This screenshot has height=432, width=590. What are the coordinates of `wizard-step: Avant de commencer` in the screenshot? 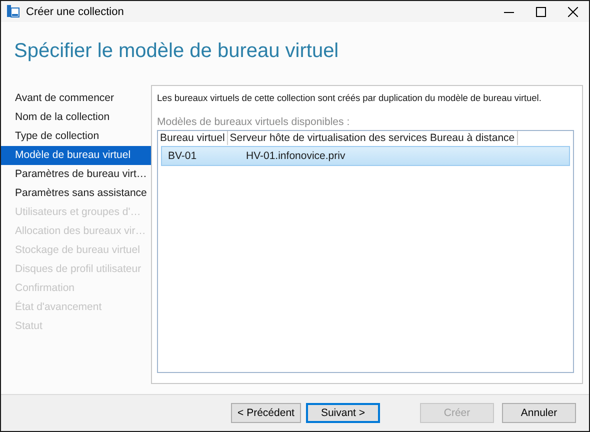 It's located at (76, 98).